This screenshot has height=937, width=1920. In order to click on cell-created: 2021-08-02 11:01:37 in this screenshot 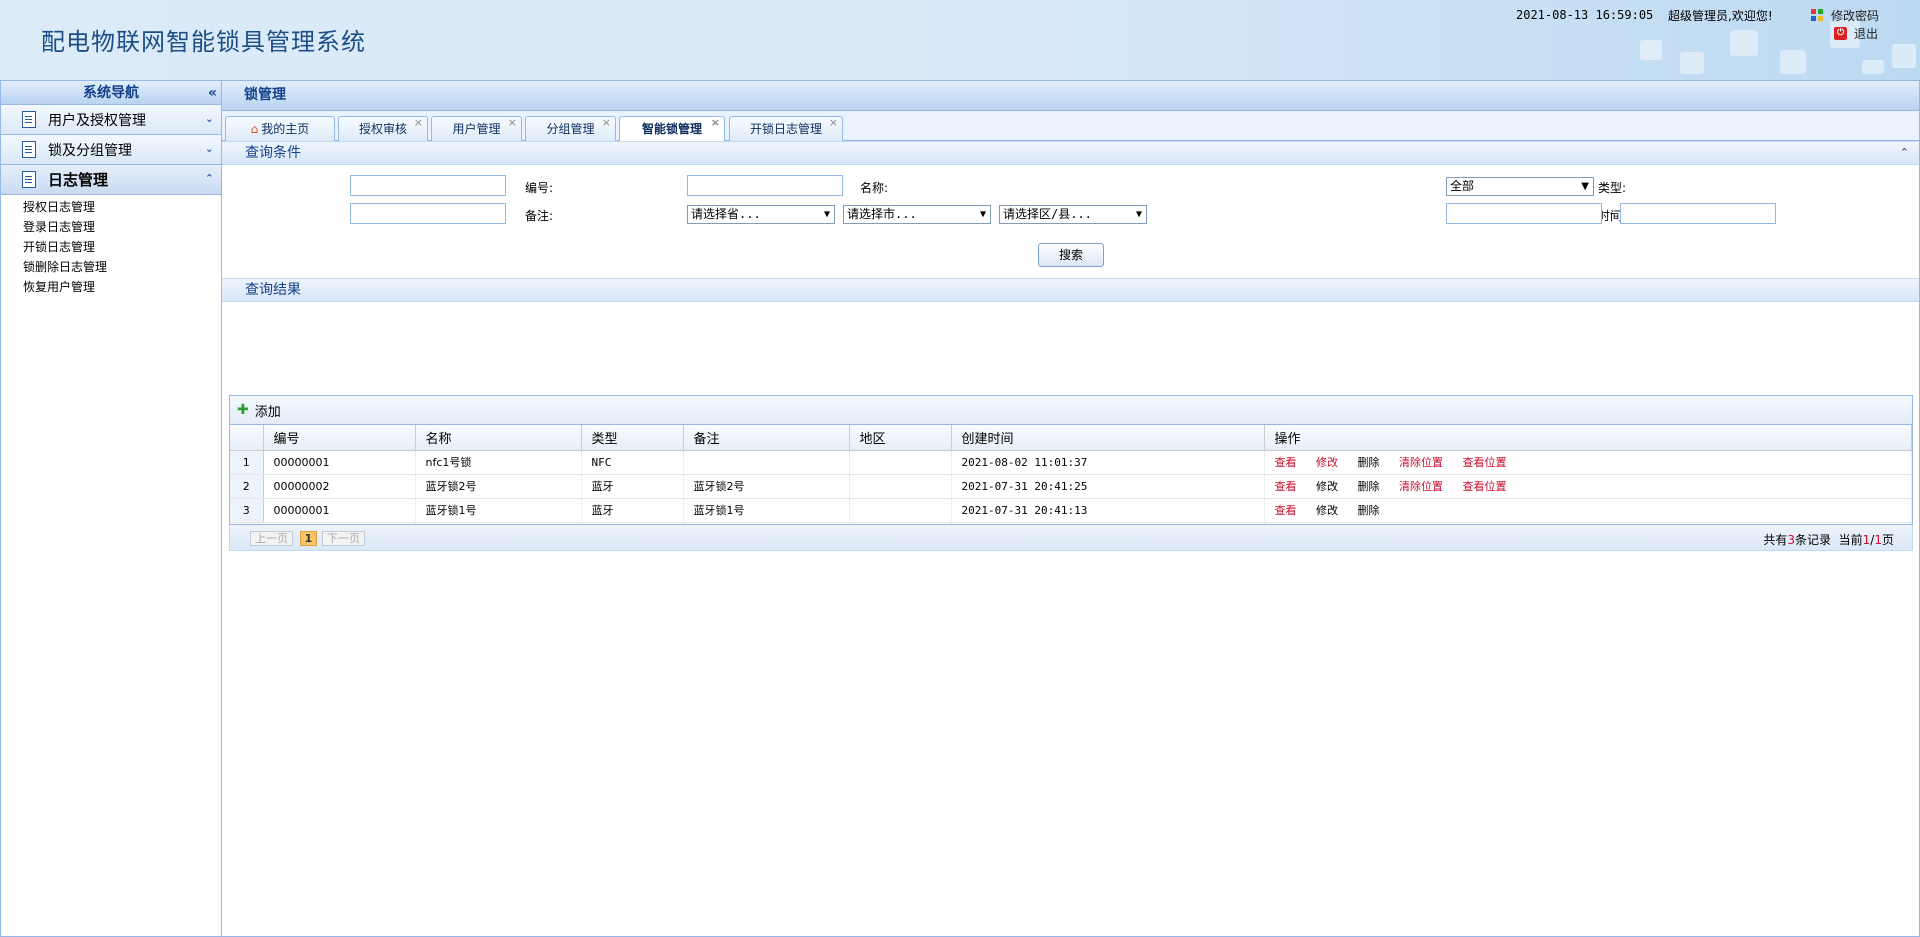, I will do `click(1108, 462)`.